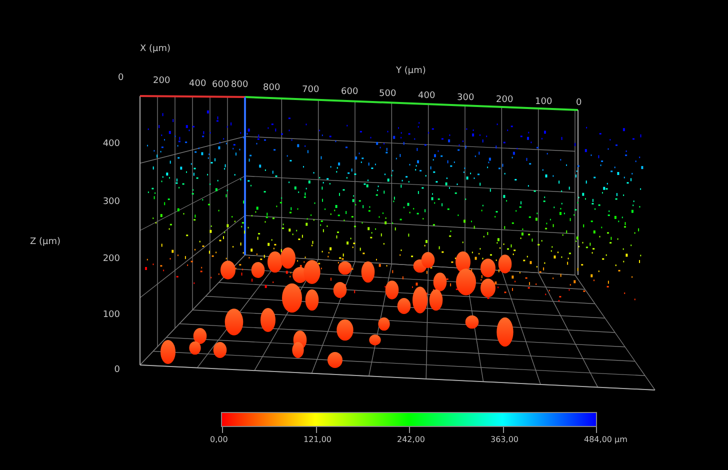 Image resolution: width=728 pixels, height=470 pixels. Describe the element at coordinates (387, 94) in the screenshot. I see `y-tick-label: 500` at that location.